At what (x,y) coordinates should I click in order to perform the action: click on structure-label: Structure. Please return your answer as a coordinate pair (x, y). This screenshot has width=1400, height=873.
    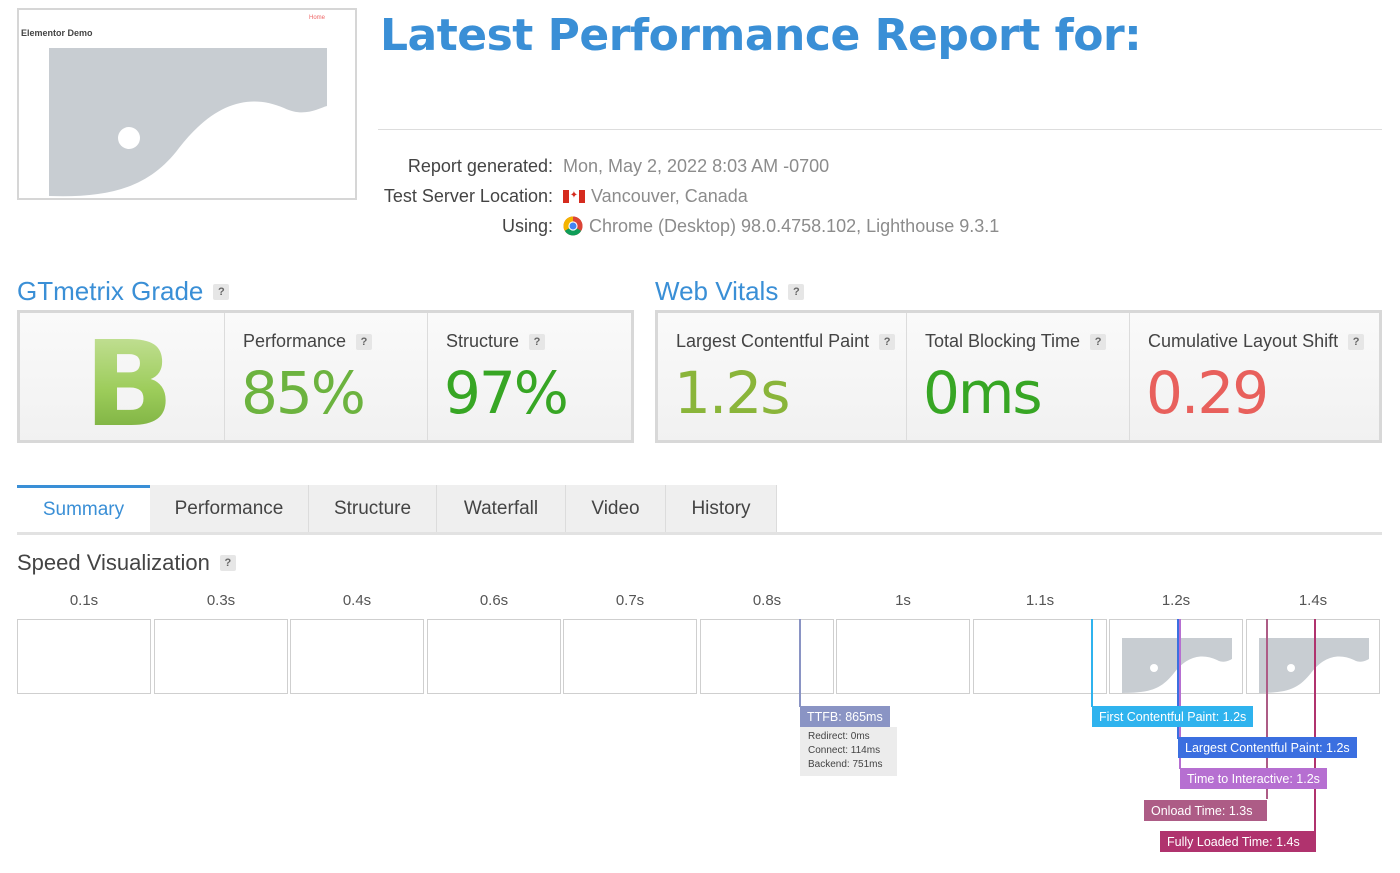
    Looking at the image, I should click on (483, 341).